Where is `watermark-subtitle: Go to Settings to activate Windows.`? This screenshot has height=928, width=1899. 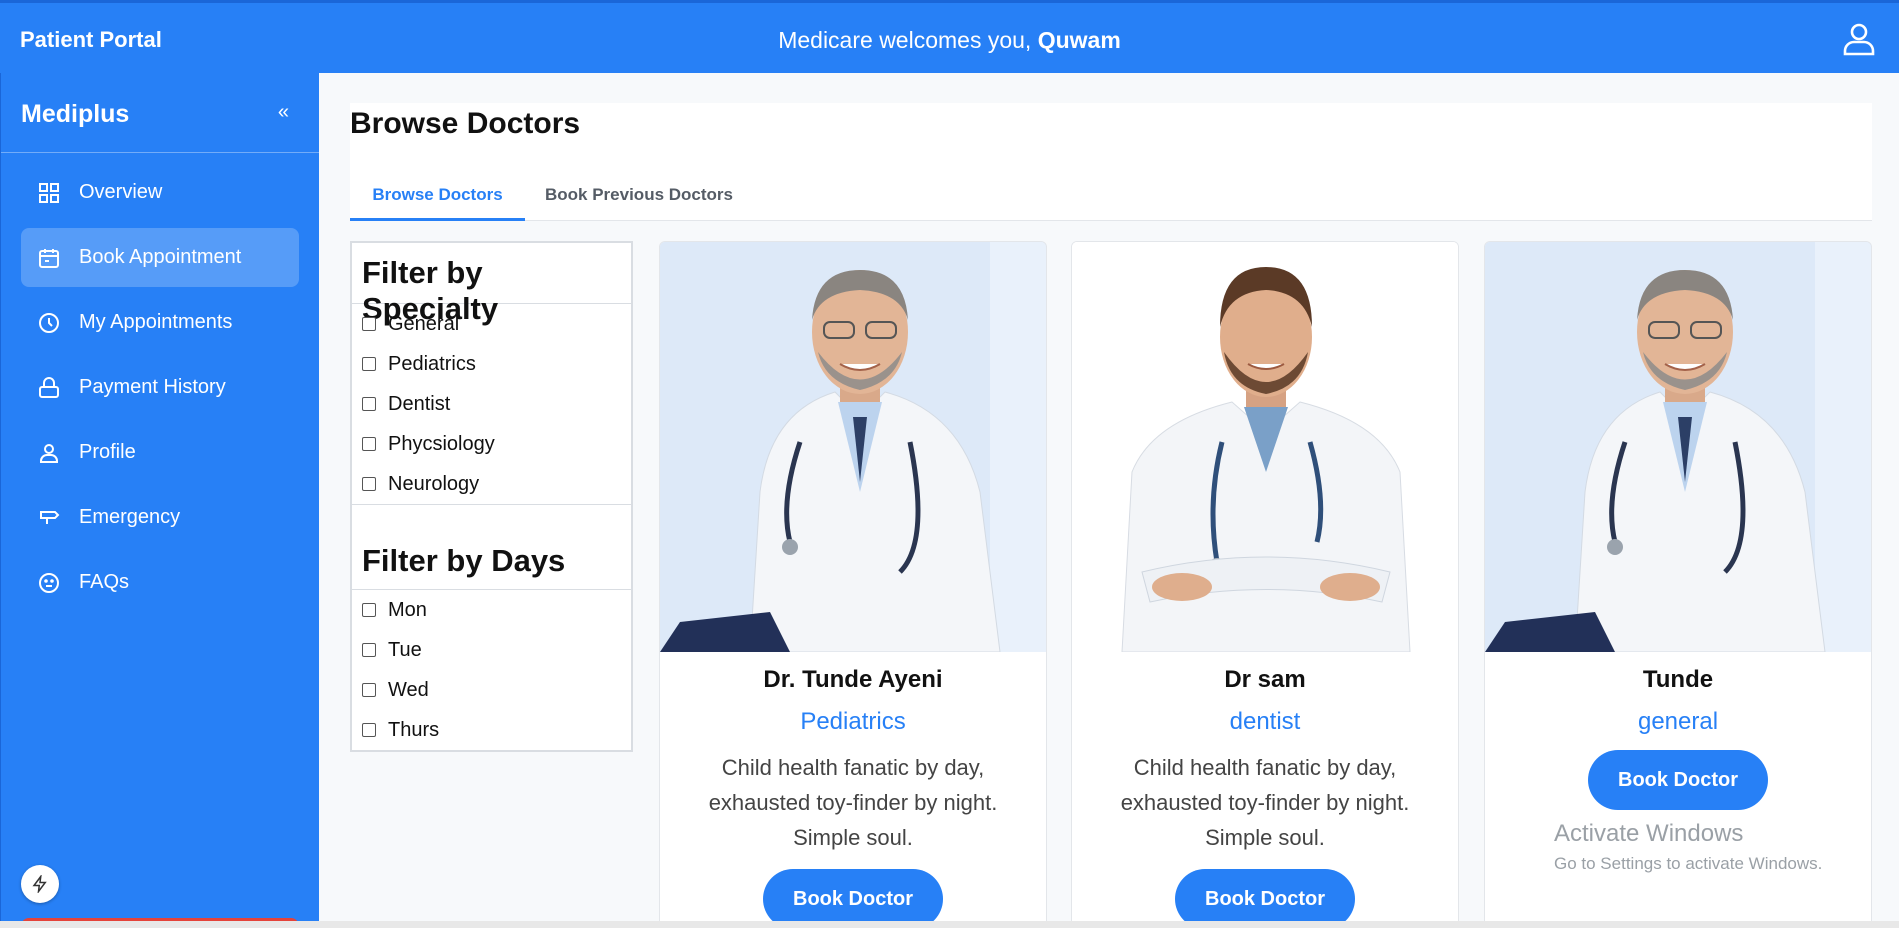 watermark-subtitle: Go to Settings to activate Windows. is located at coordinates (1688, 863).